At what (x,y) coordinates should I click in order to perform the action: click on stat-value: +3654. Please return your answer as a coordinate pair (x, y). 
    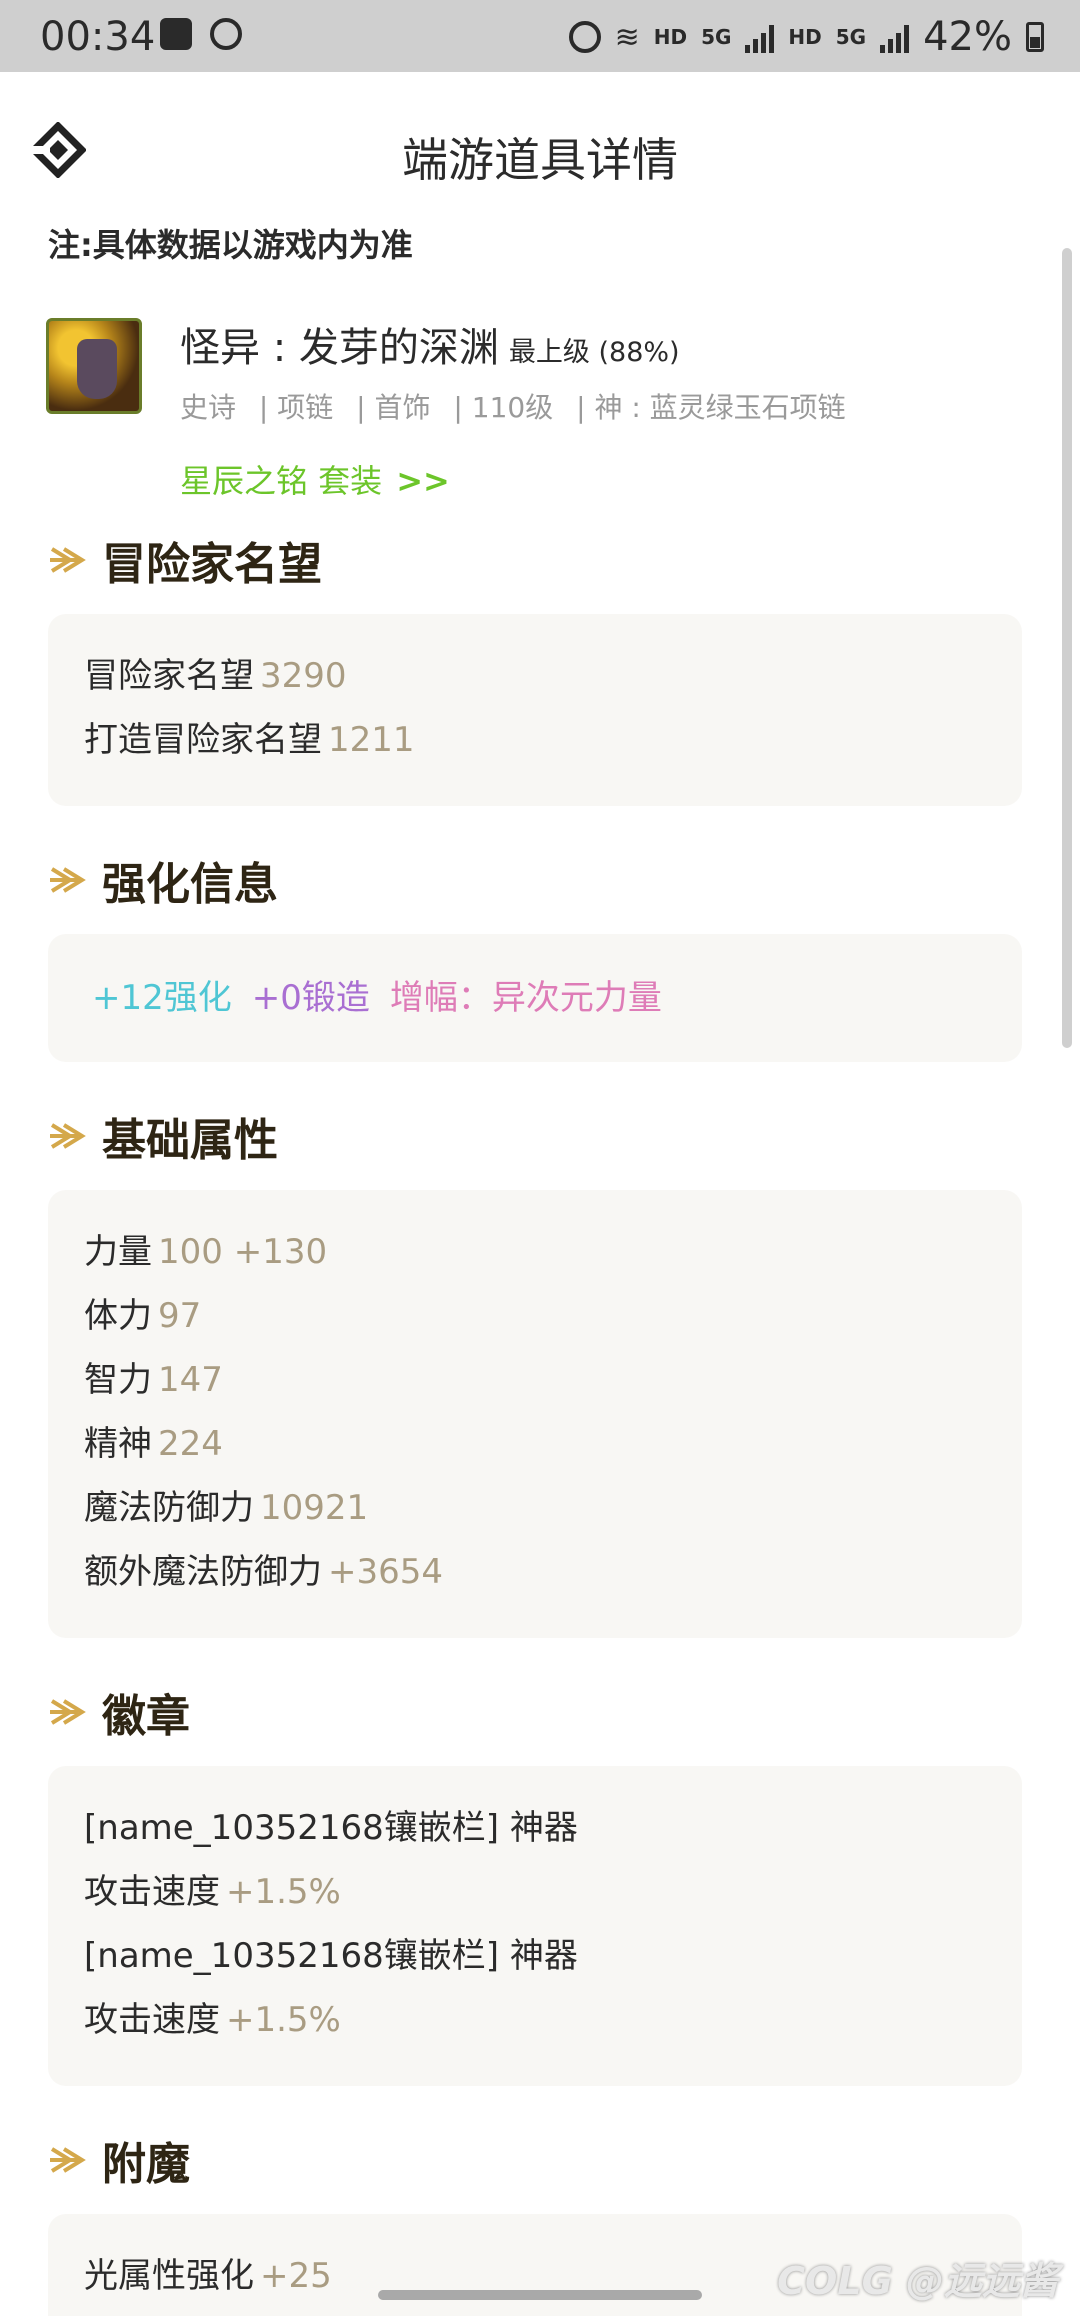
    Looking at the image, I should click on (386, 1572).